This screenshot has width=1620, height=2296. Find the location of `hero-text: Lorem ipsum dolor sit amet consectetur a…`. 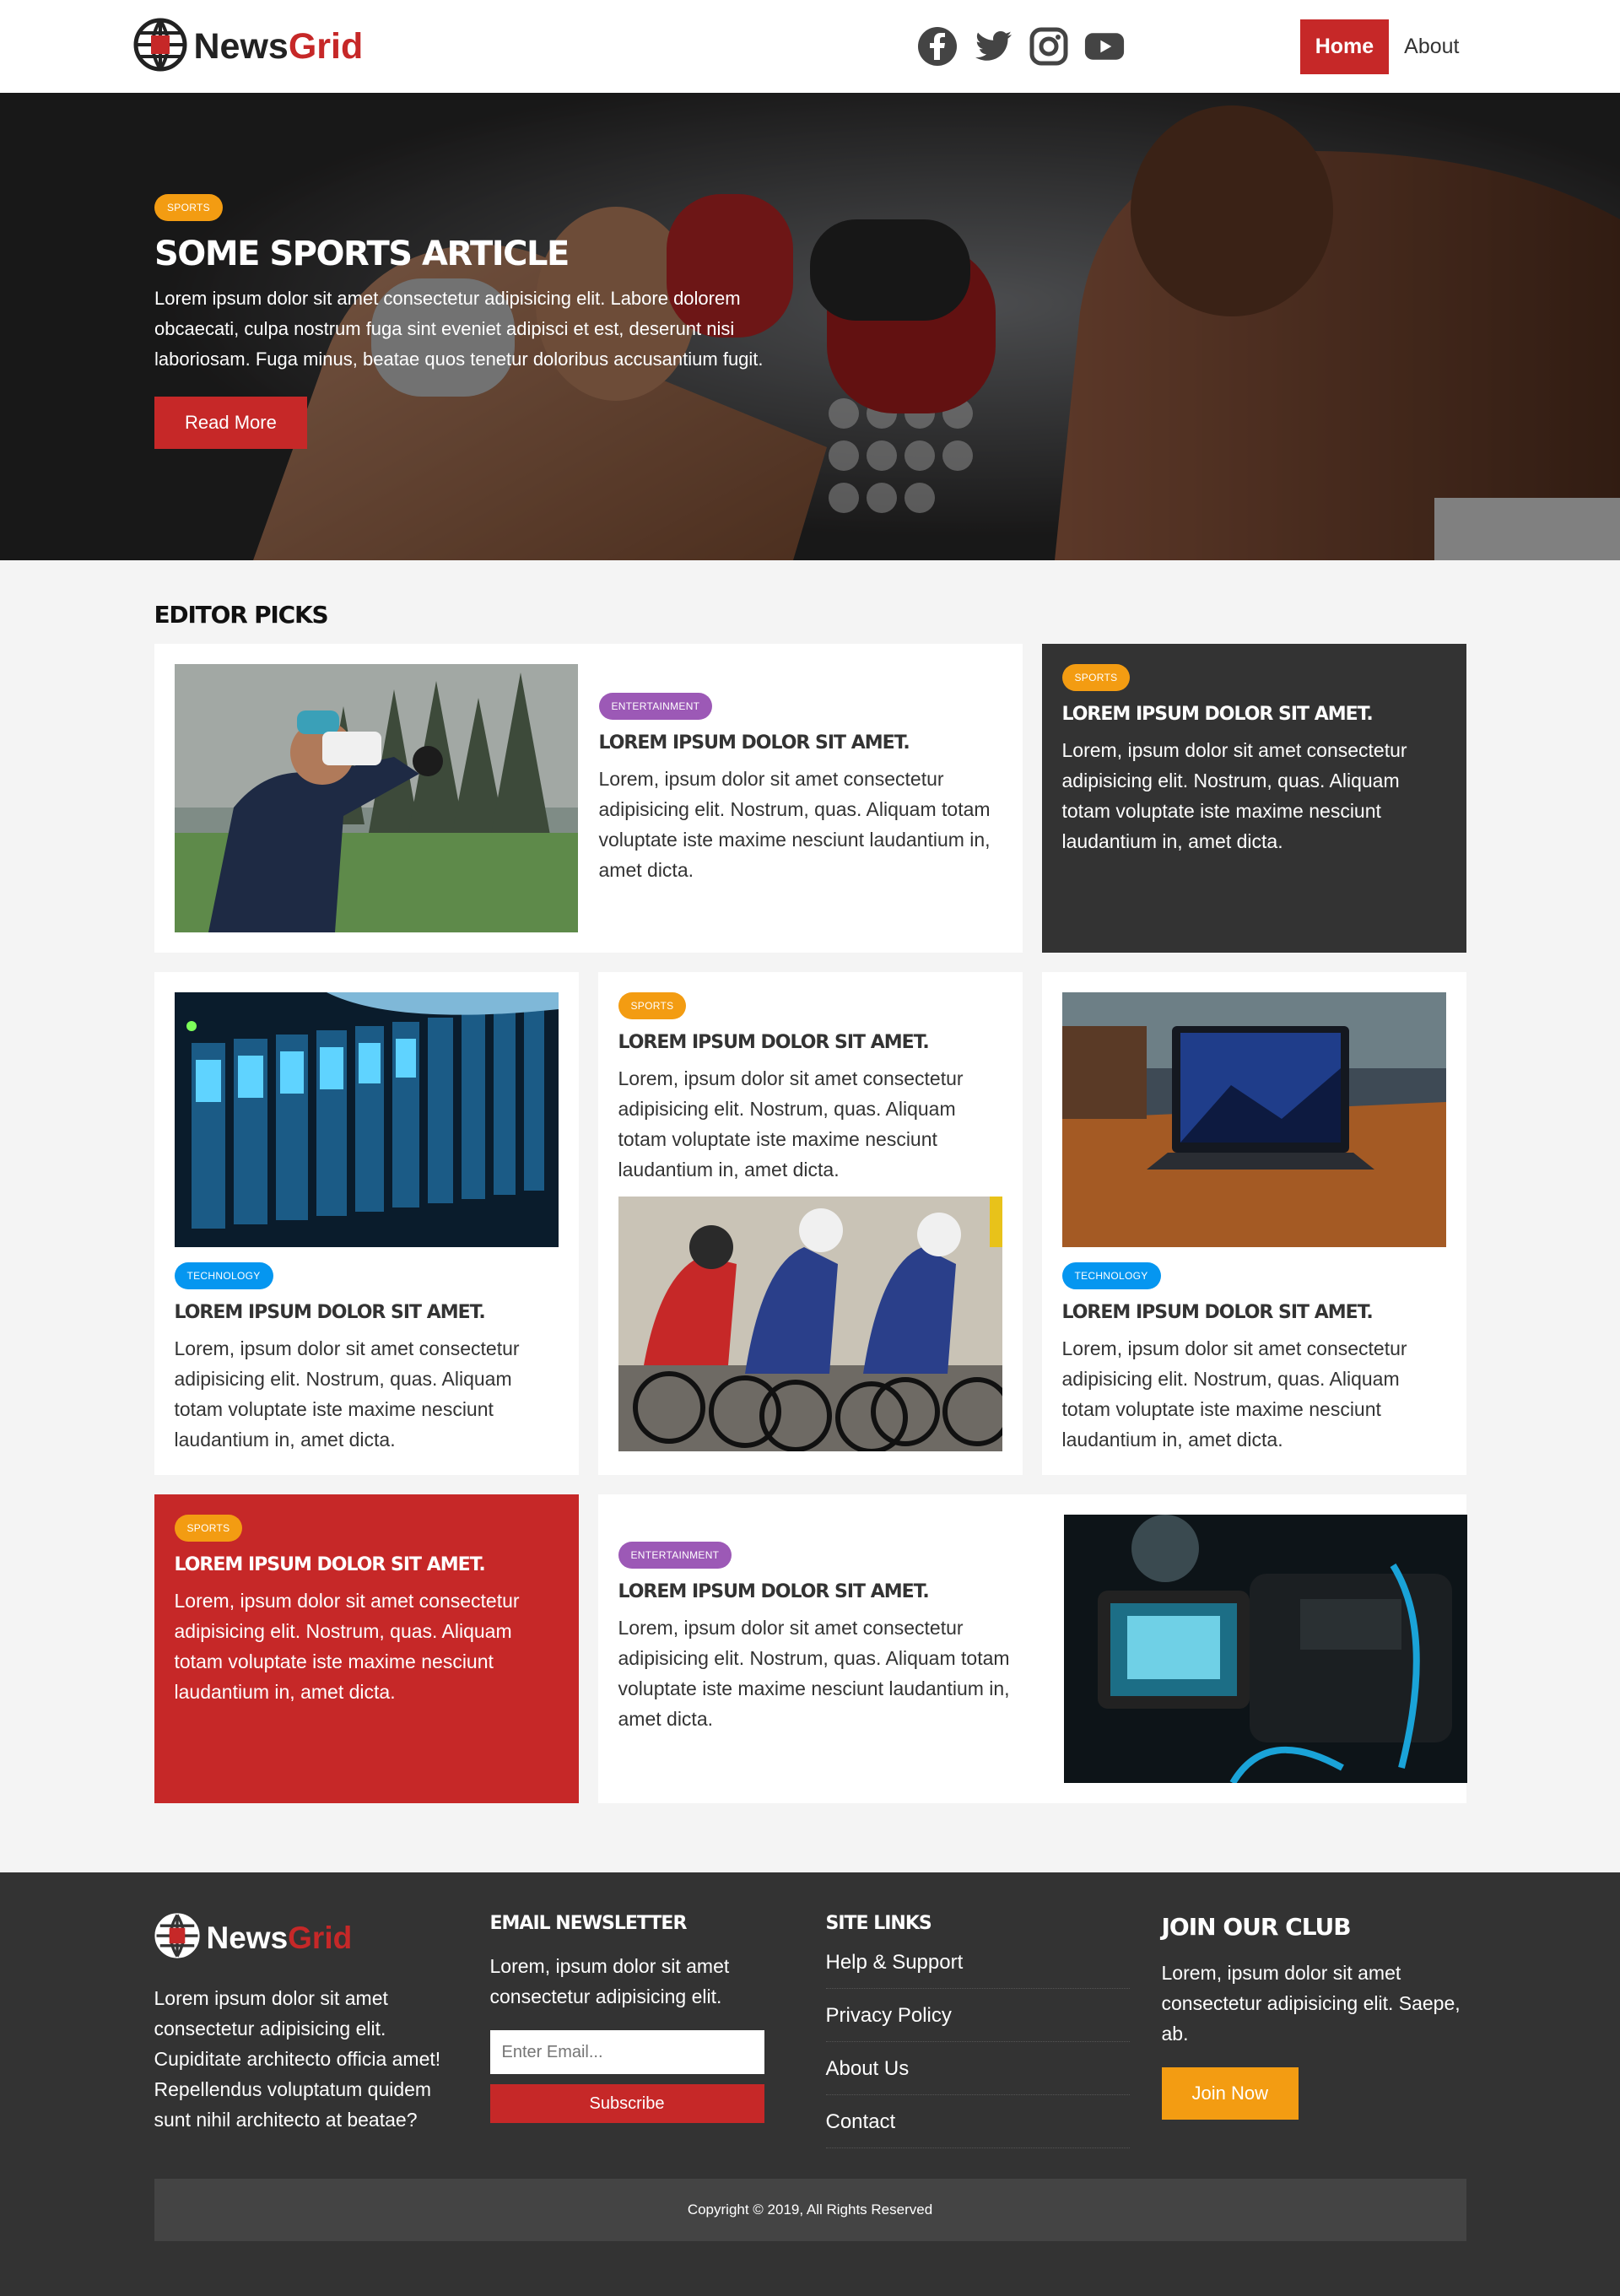

hero-text: Lorem ipsum dolor sit amet consectetur a… is located at coordinates (459, 329).